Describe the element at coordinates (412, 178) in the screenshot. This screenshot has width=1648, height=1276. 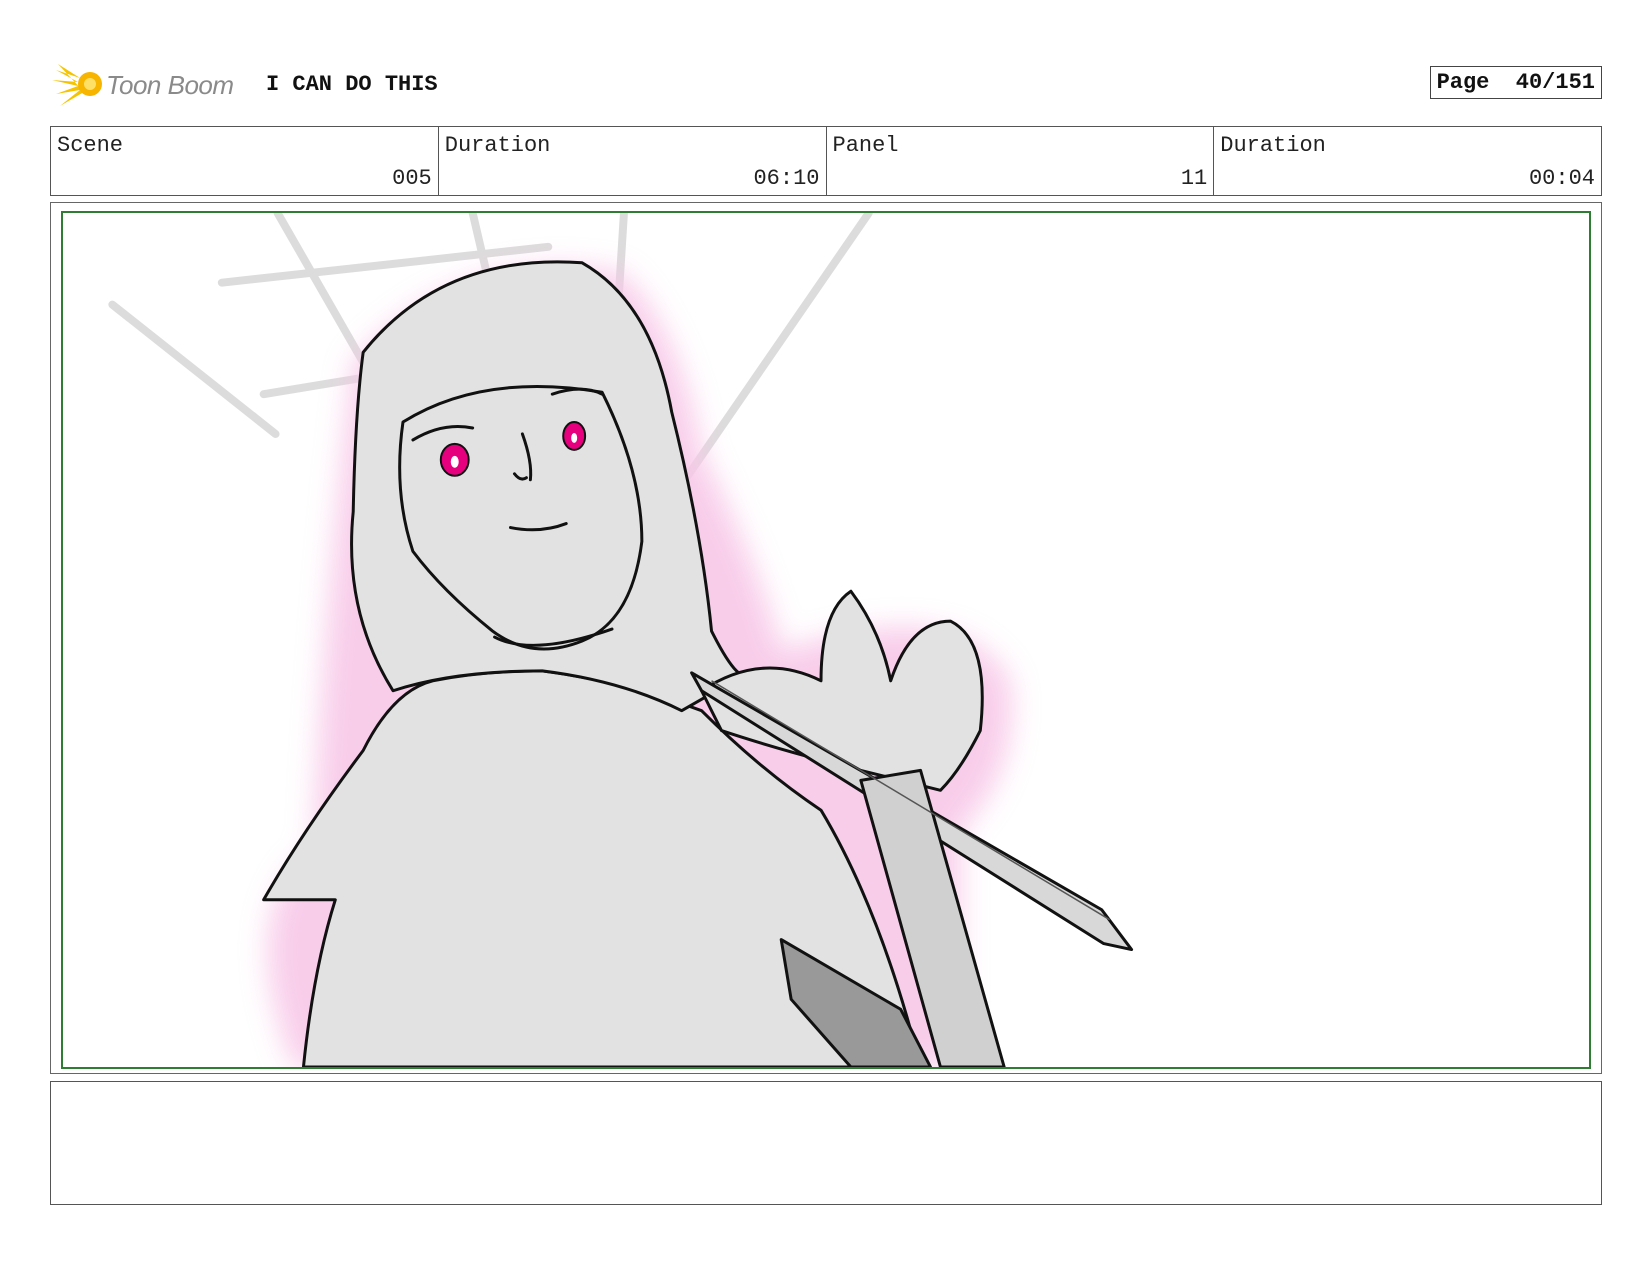
I see `scene-value: 005` at that location.